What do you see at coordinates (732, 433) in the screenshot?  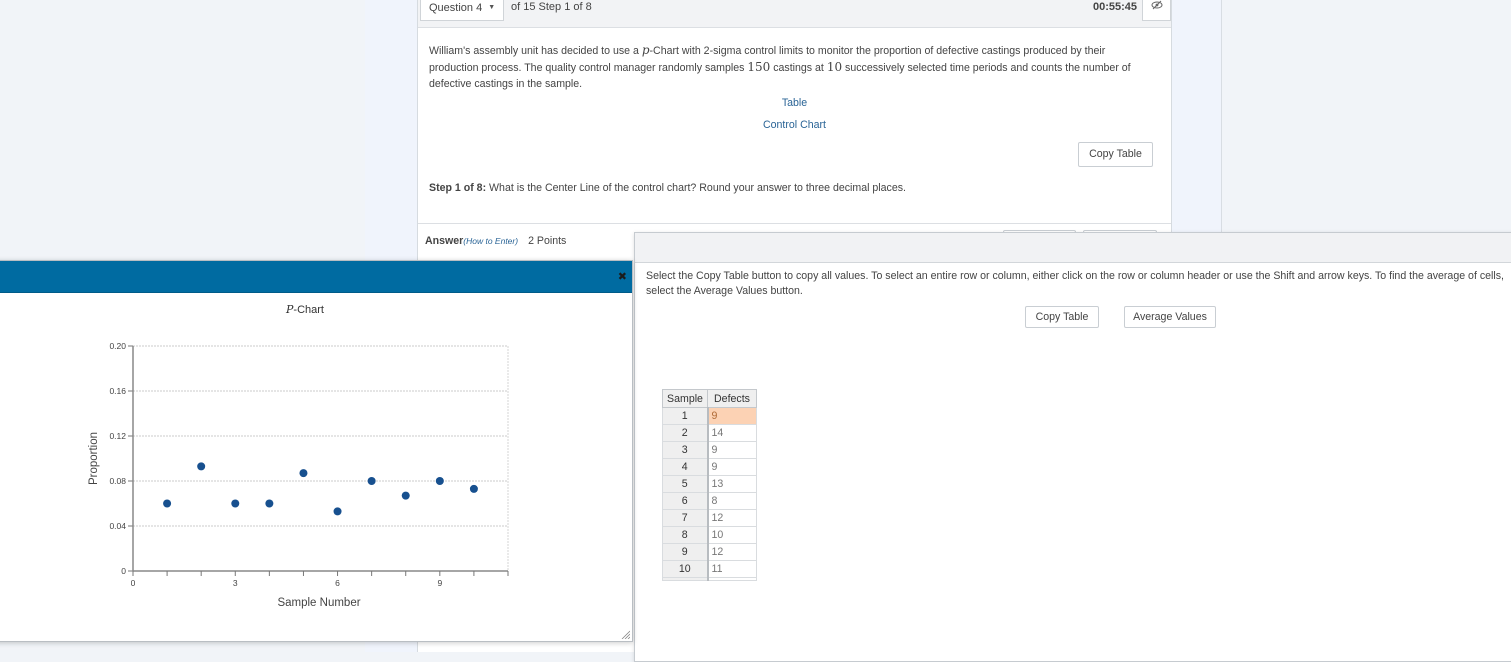 I see `defects-cell: 14` at bounding box center [732, 433].